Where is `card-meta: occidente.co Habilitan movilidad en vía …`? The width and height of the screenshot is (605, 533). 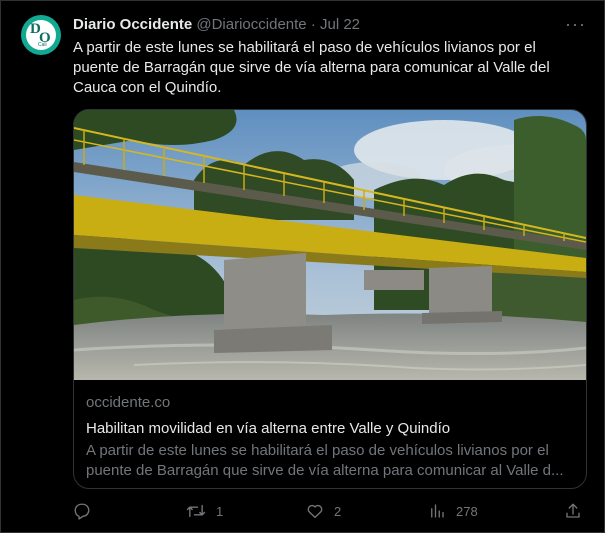 card-meta: occidente.co Habilitan movilidad en vía … is located at coordinates (330, 437).